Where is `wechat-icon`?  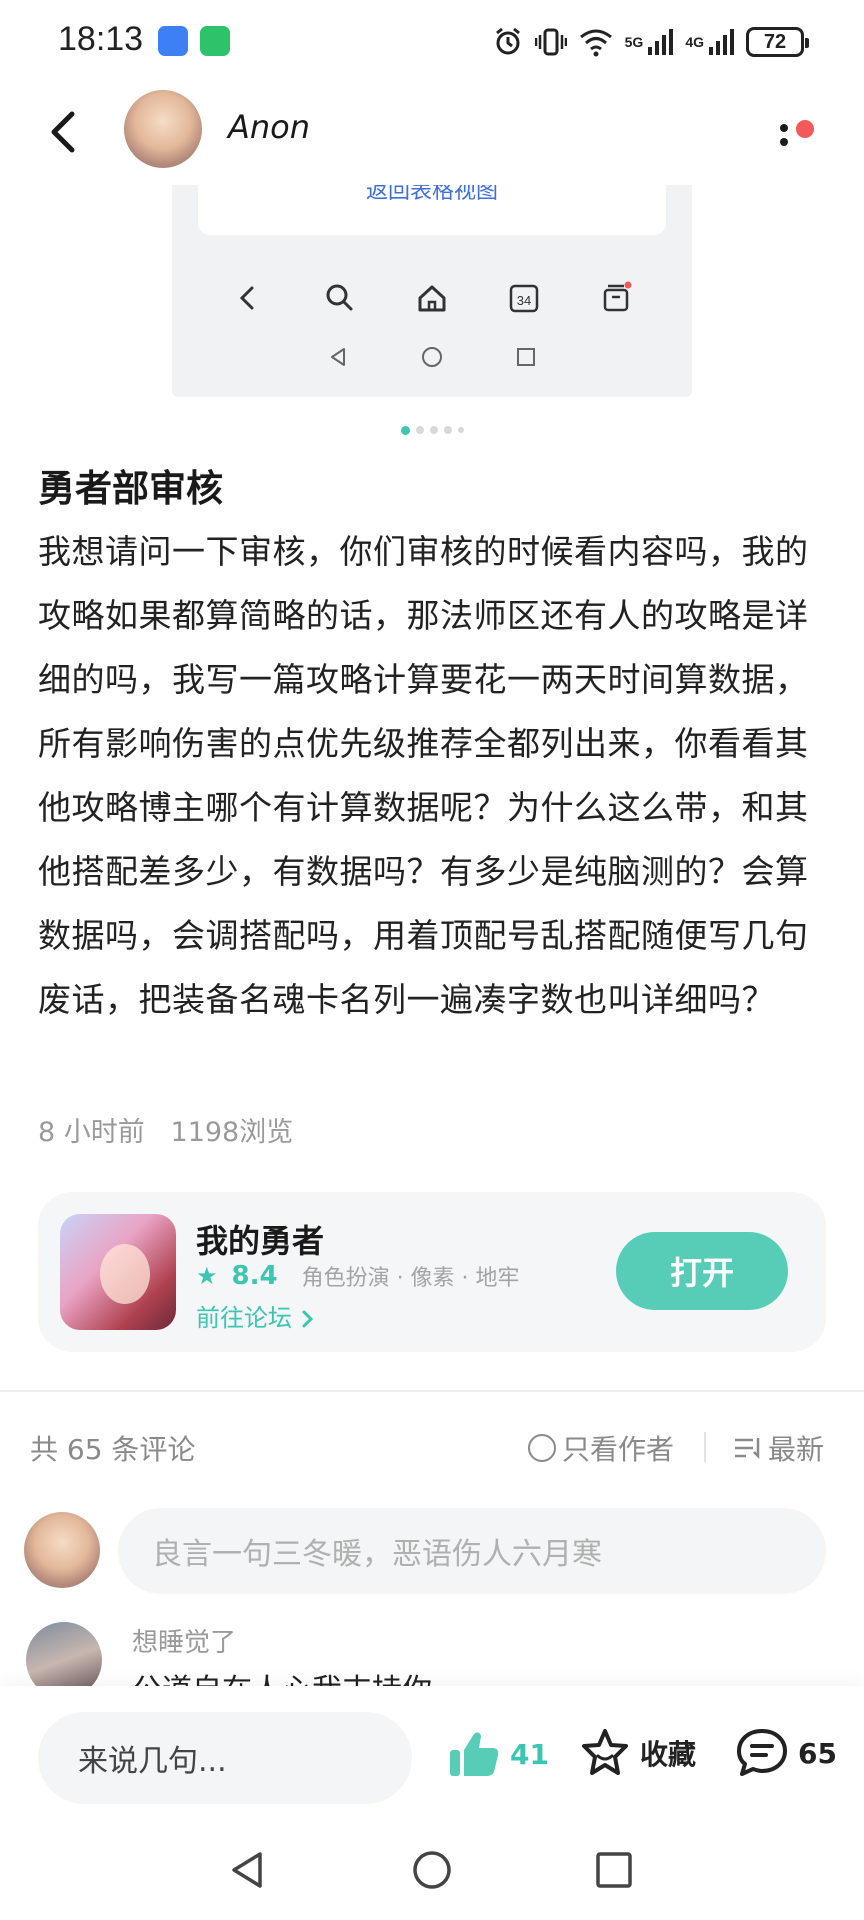 wechat-icon is located at coordinates (215, 41).